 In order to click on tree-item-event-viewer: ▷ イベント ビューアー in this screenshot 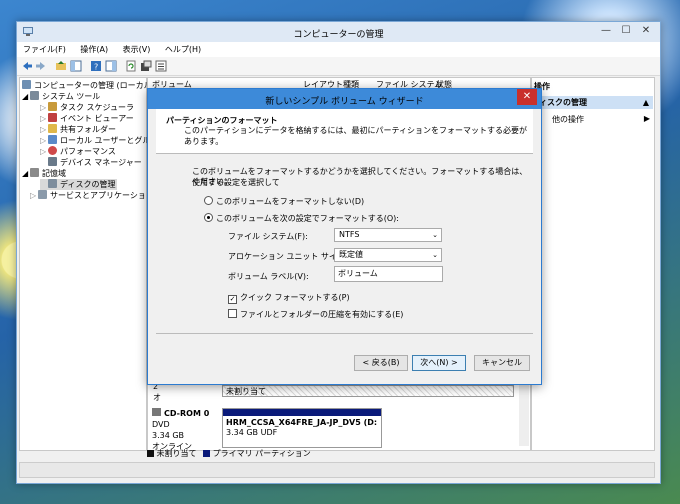, I will do `click(87, 118)`.